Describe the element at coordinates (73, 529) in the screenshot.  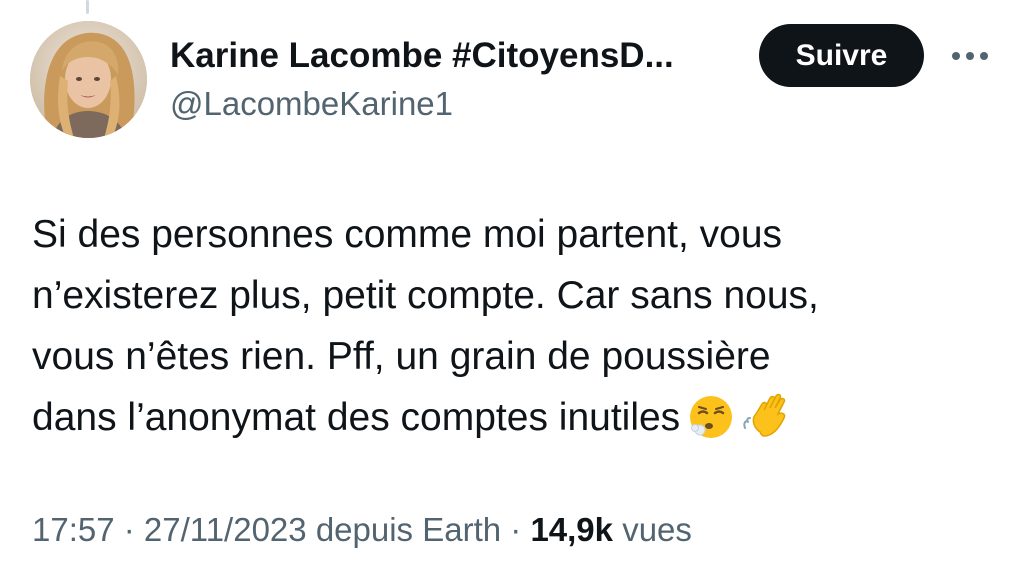
I see `tweet-time: 17:57` at that location.